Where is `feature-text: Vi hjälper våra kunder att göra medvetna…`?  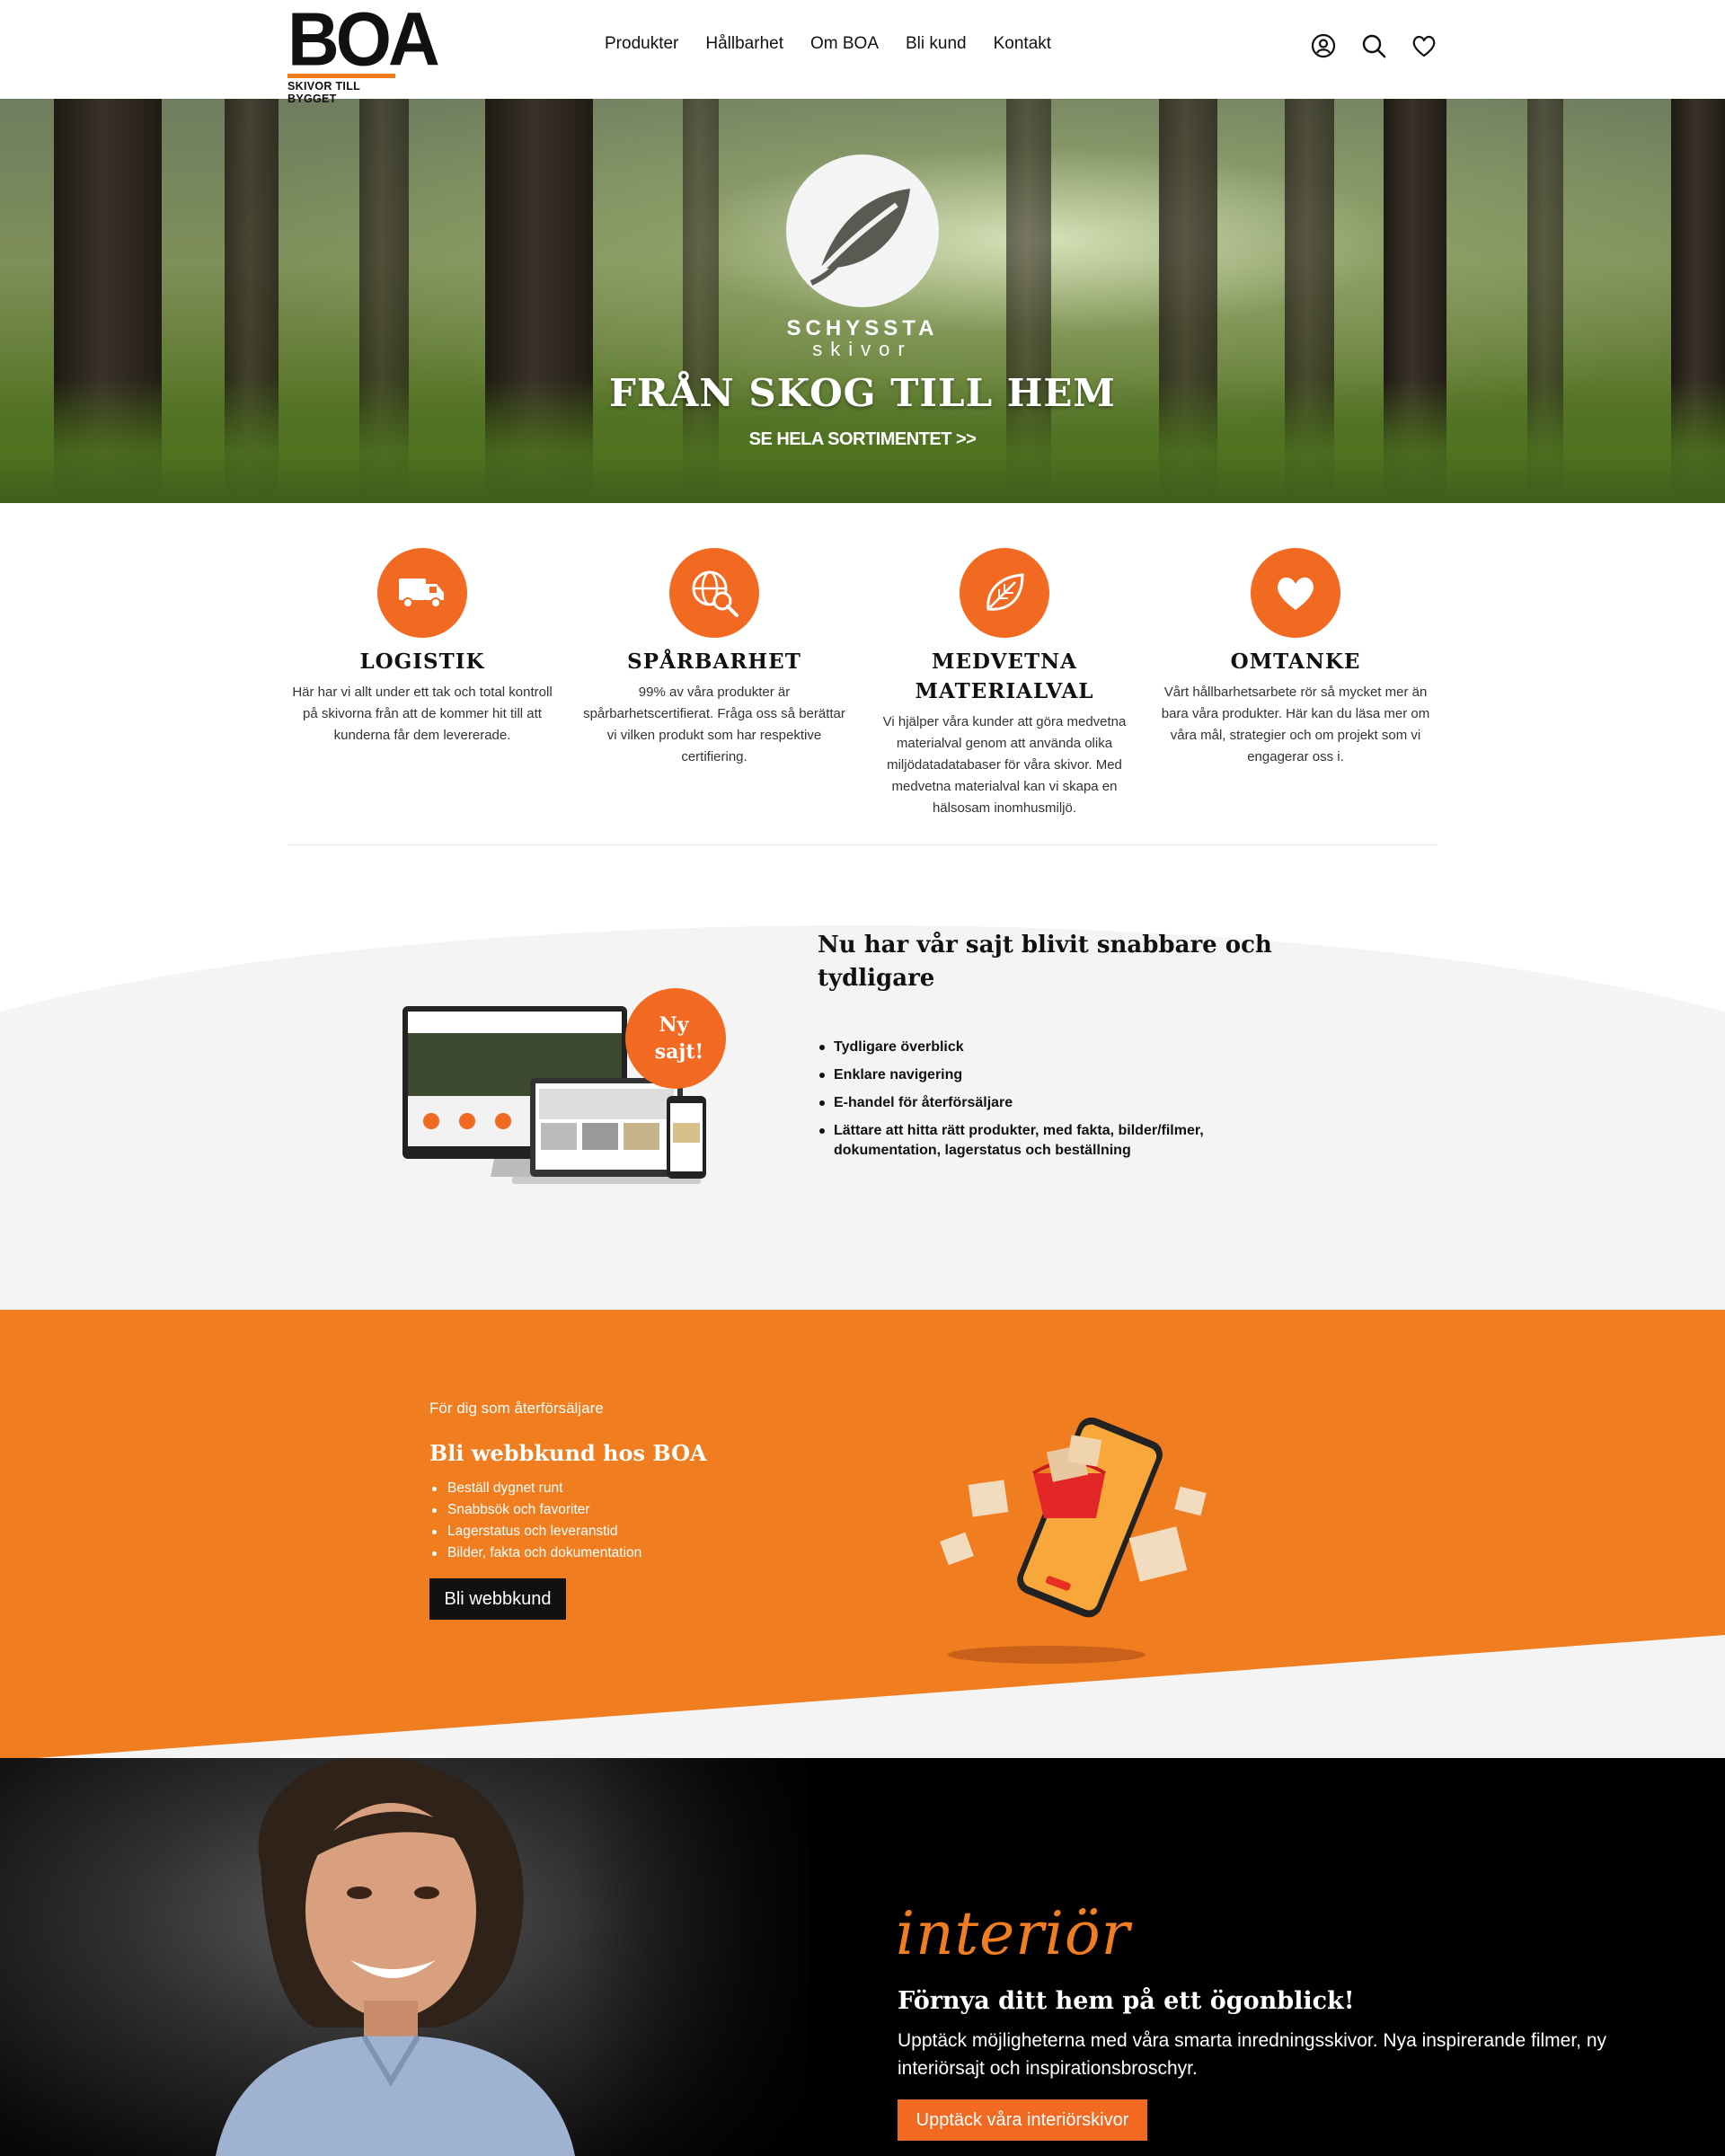 feature-text: Vi hjälper våra kunder att göra medvetna… is located at coordinates (1005, 765).